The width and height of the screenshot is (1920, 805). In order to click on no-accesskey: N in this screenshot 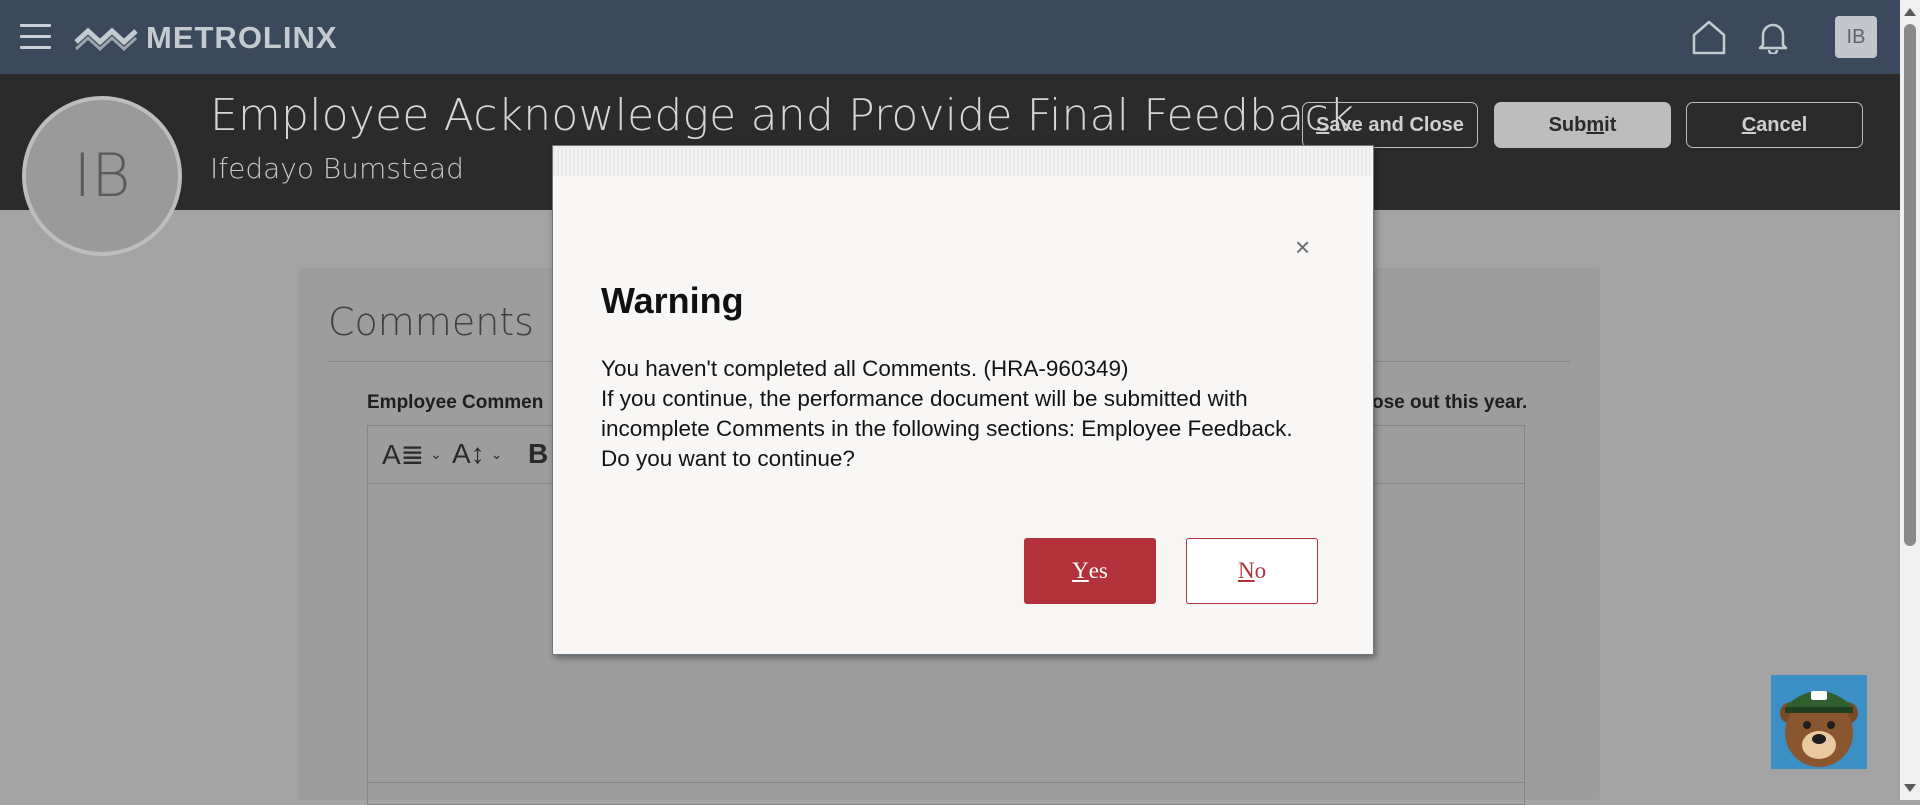, I will do `click(1246, 570)`.